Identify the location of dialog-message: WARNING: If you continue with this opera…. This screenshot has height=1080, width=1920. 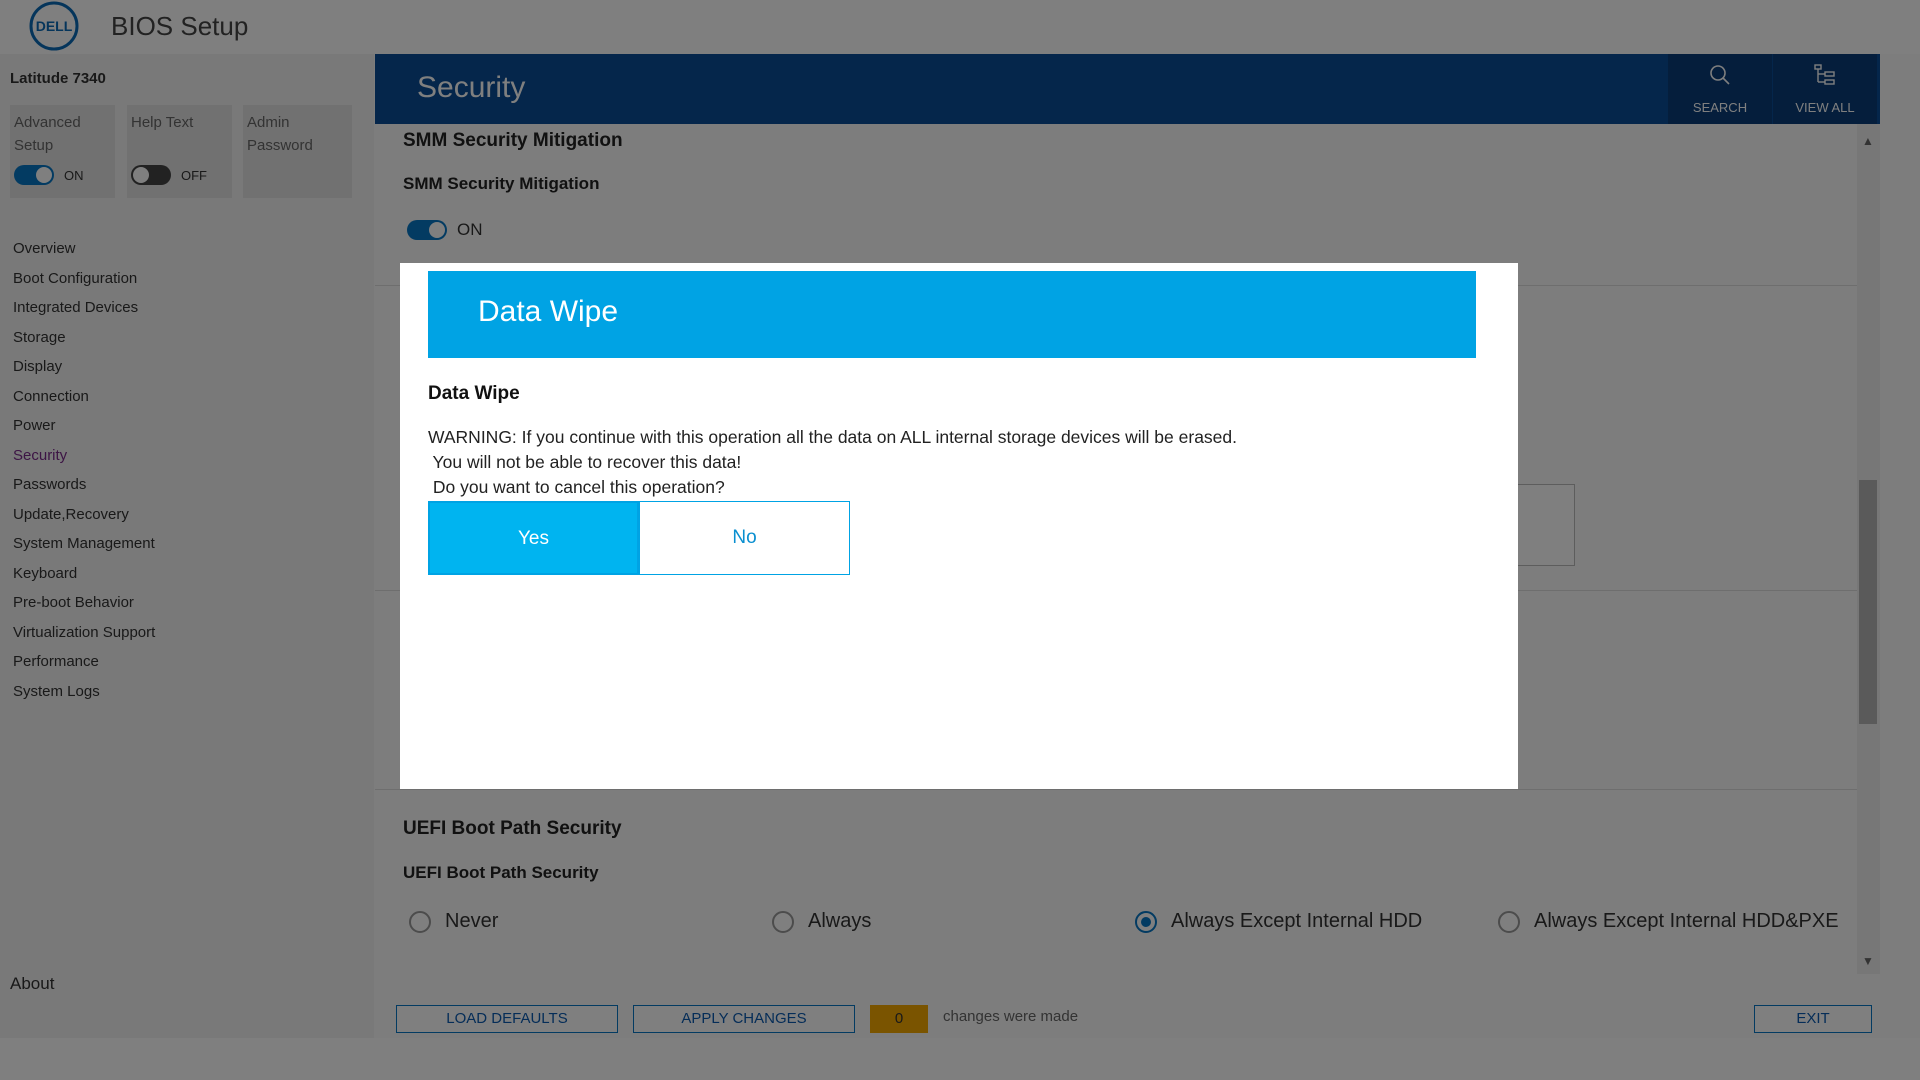
(832, 462).